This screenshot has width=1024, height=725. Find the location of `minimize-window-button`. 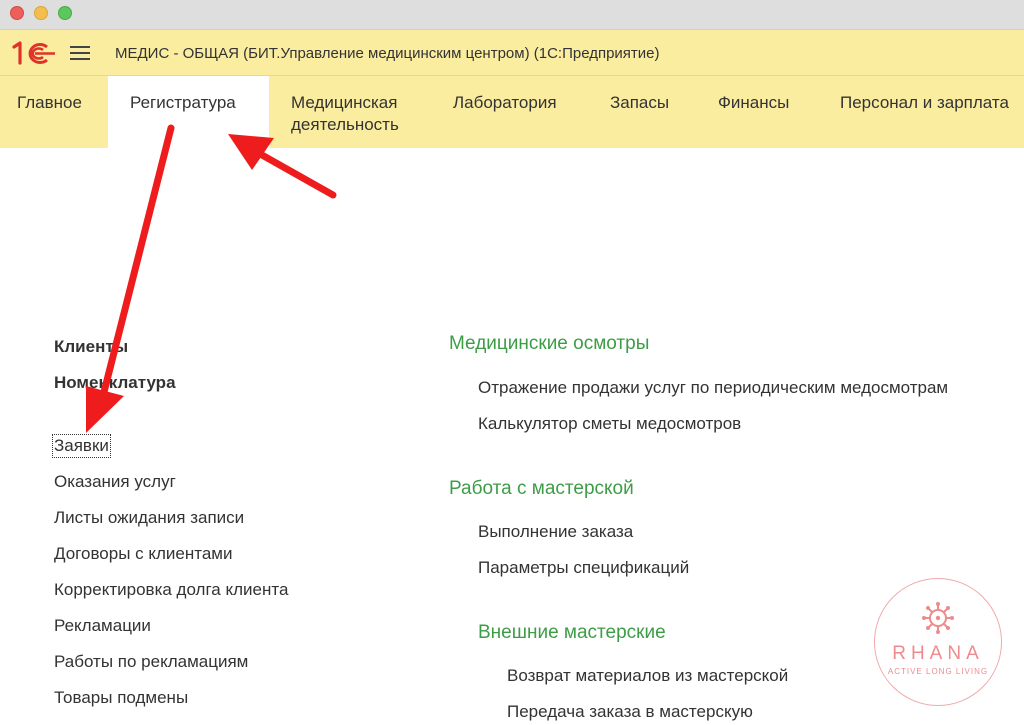

minimize-window-button is located at coordinates (41, 13).